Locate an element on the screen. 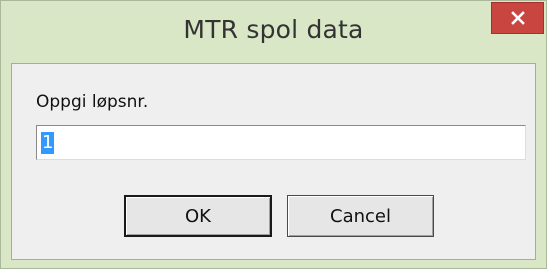  input-selected-text: 1 is located at coordinates (48, 142).